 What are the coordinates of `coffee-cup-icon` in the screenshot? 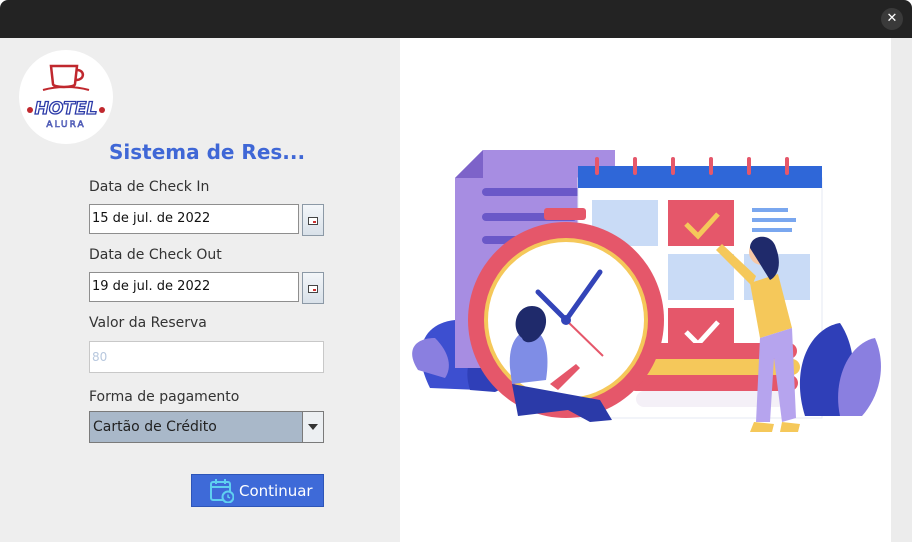 It's located at (64, 76).